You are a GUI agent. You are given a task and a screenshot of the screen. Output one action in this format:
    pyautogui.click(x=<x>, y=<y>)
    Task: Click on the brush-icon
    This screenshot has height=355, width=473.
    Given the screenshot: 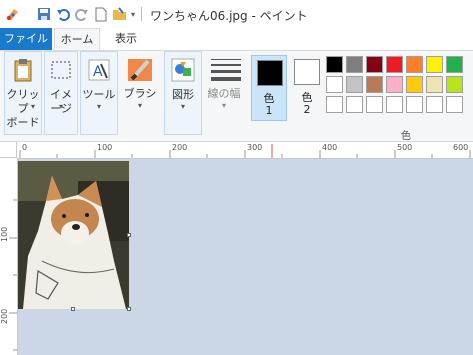 What is the action you would take?
    pyautogui.click(x=140, y=69)
    